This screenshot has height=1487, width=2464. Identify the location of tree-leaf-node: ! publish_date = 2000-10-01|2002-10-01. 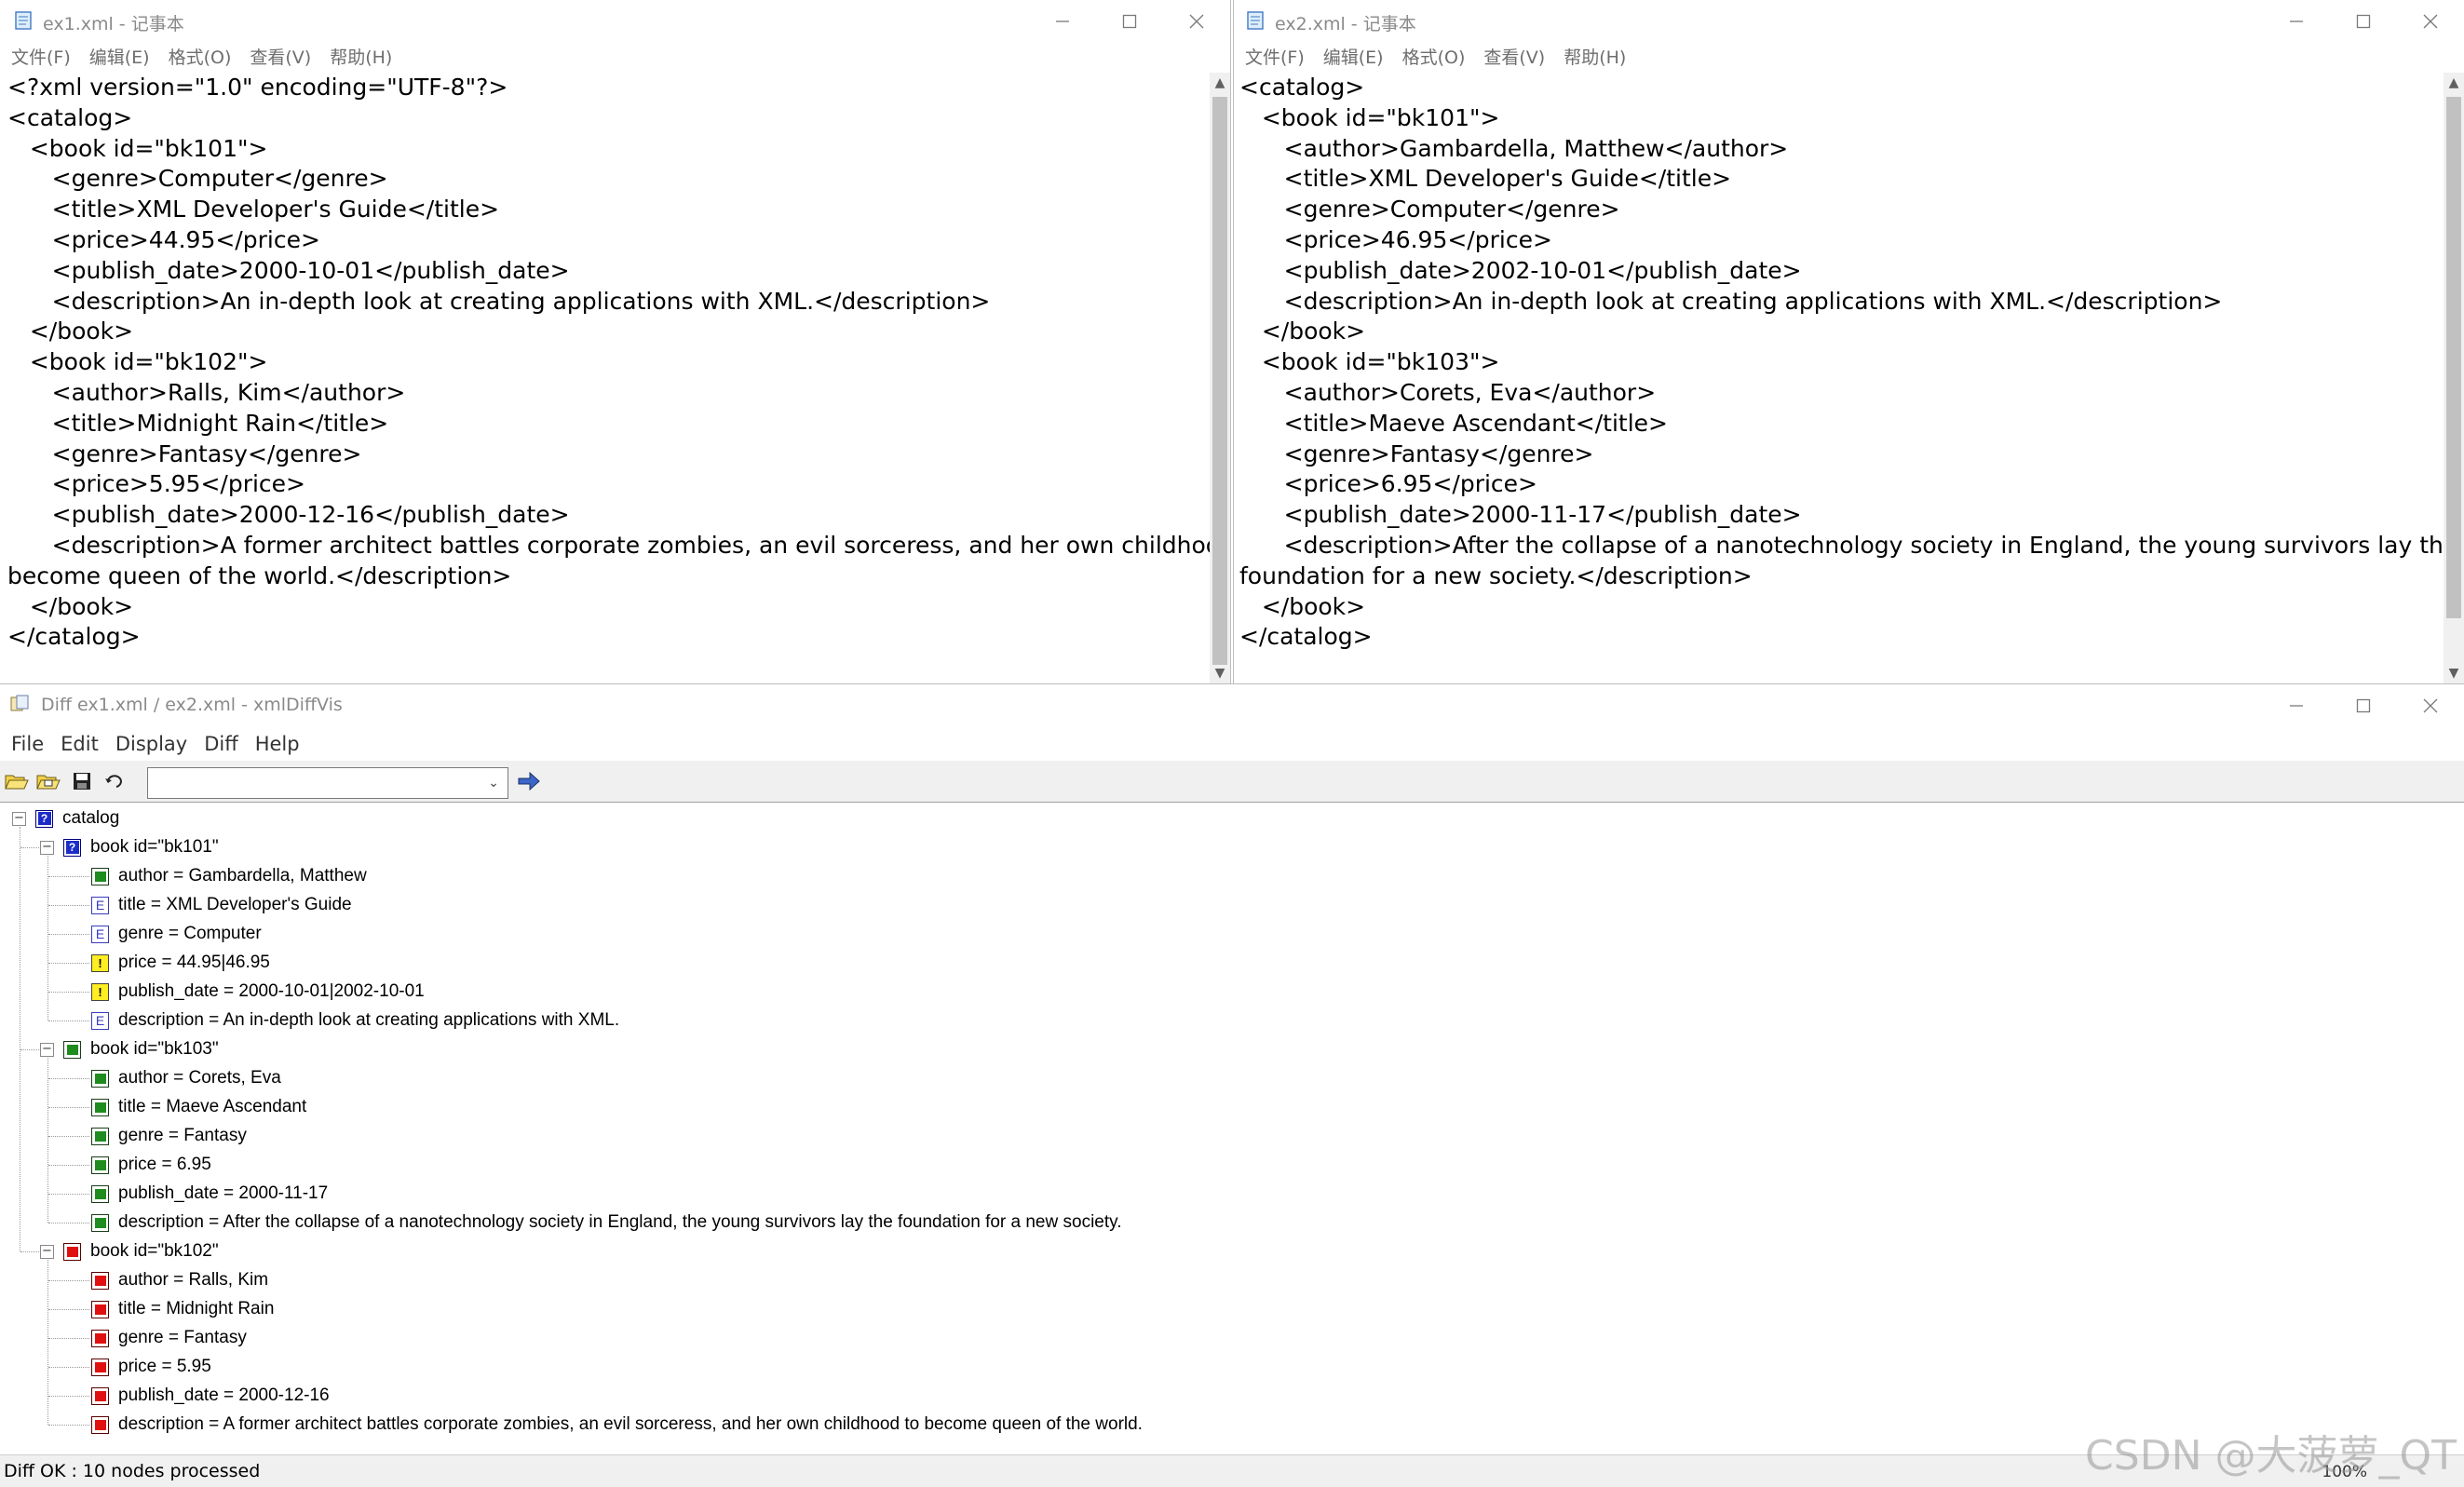
(258, 992).